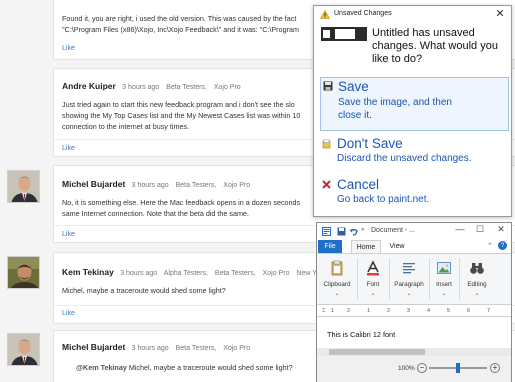 The height and width of the screenshot is (382, 515). Describe the element at coordinates (477, 284) in the screenshot. I see `ribbon-group-label: Editing` at that location.